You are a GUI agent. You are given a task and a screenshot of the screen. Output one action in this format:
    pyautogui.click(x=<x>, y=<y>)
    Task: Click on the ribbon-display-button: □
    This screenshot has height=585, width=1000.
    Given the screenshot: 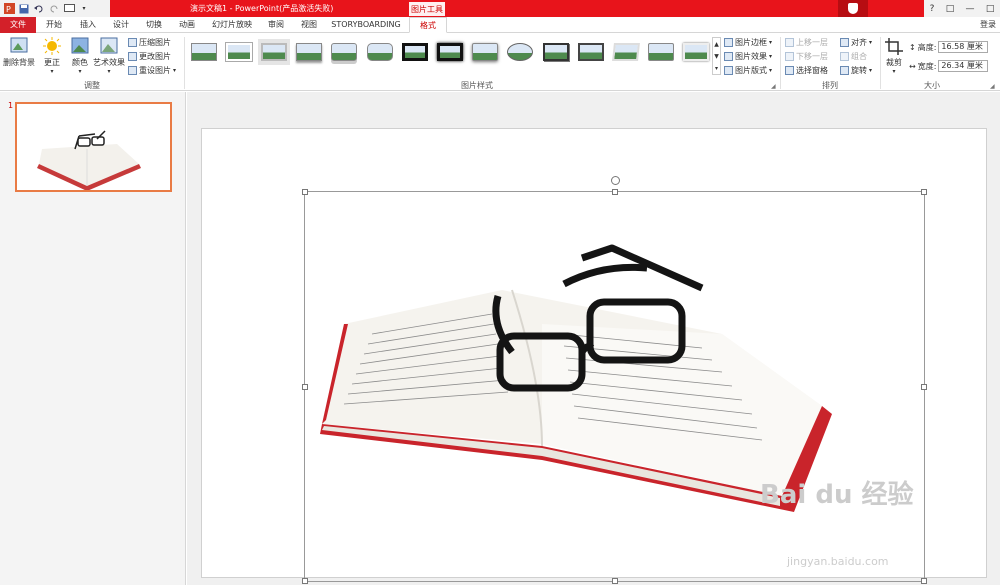 What is the action you would take?
    pyautogui.click(x=950, y=9)
    